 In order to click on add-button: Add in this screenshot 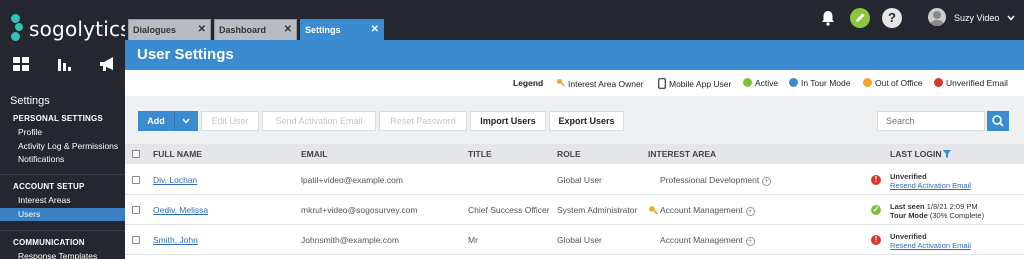, I will do `click(156, 121)`.